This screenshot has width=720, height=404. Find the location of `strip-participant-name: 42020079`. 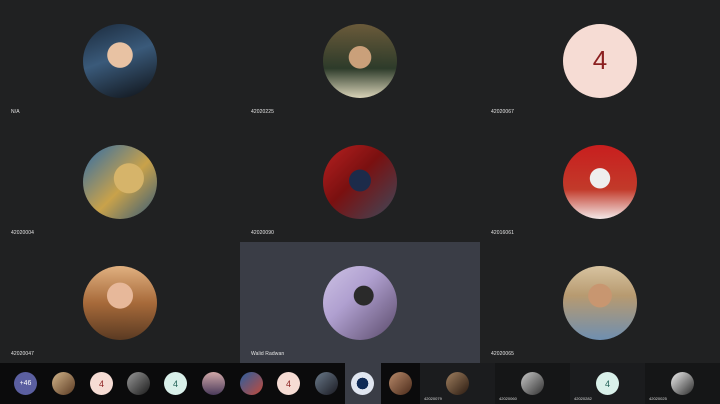

strip-participant-name: 42020079 is located at coordinates (433, 398).